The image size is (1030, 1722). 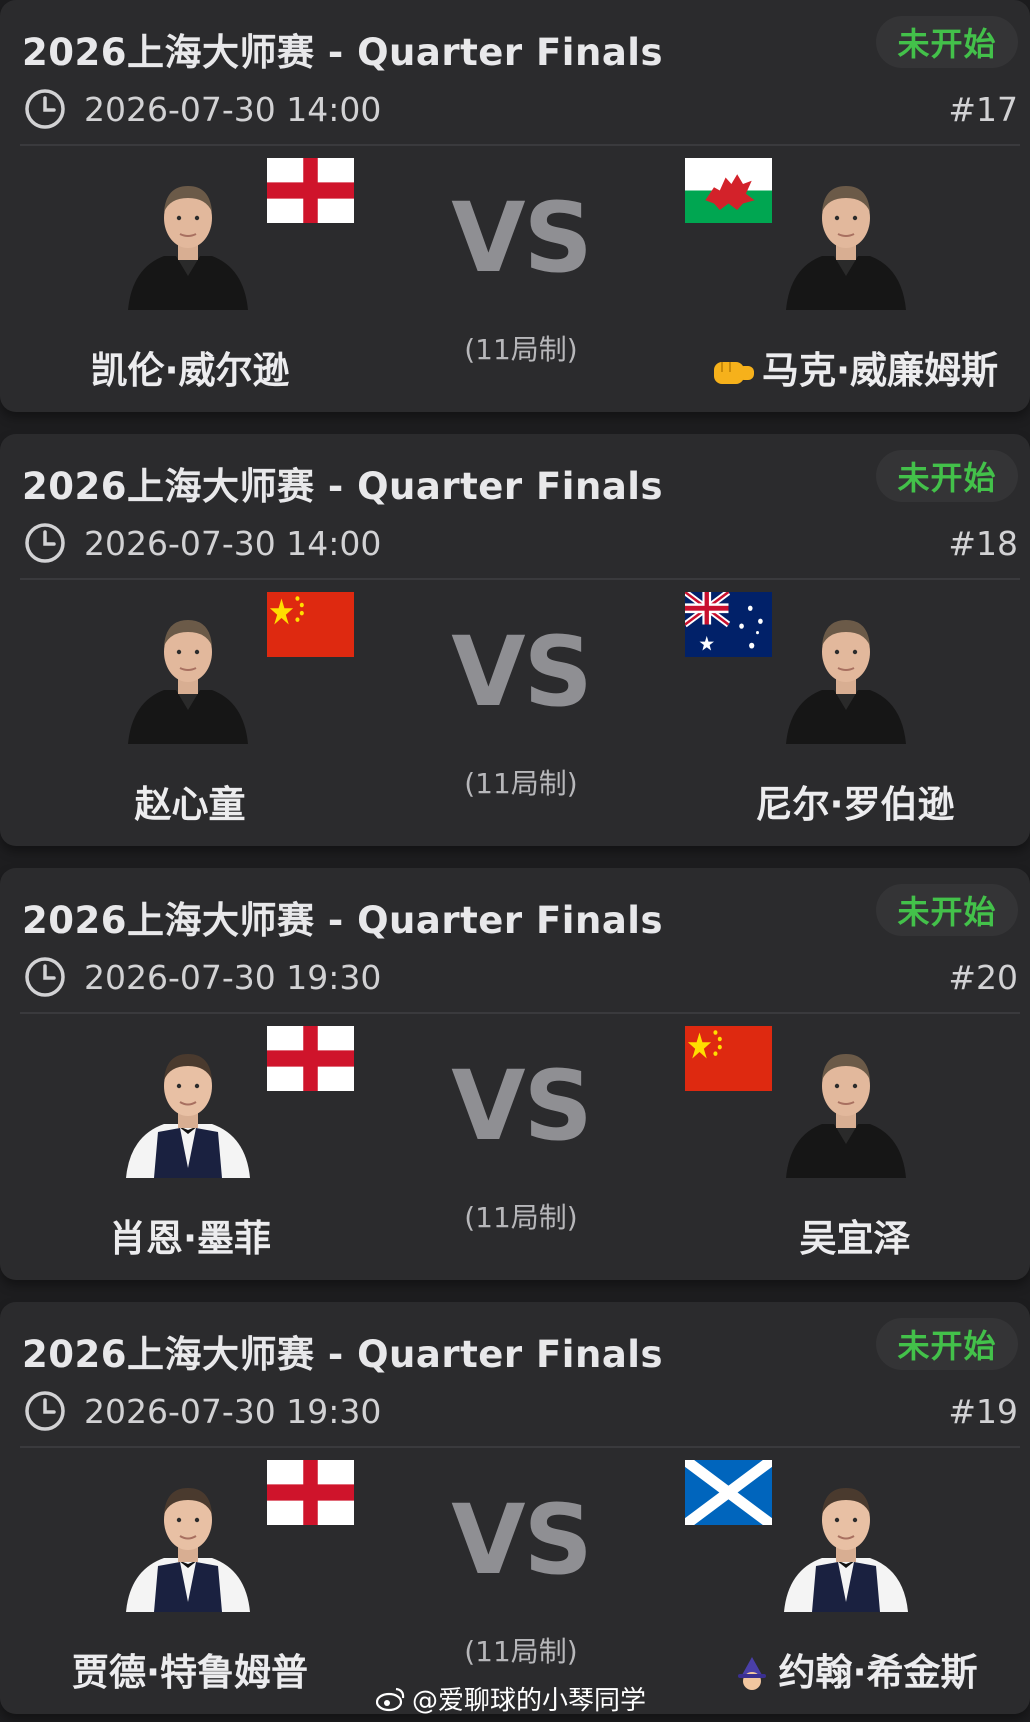 What do you see at coordinates (728, 624) in the screenshot?
I see `australia-flag-icon` at bounding box center [728, 624].